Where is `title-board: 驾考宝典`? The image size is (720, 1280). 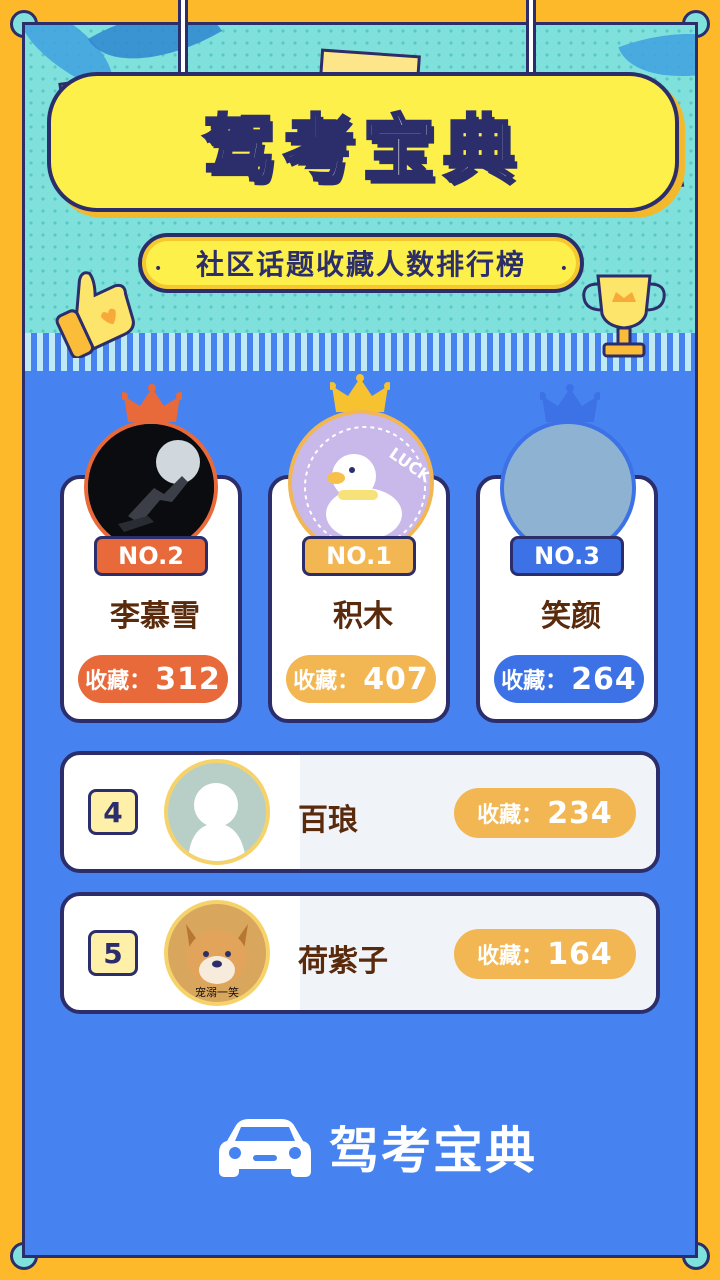 title-board: 驾考宝典 is located at coordinates (363, 142).